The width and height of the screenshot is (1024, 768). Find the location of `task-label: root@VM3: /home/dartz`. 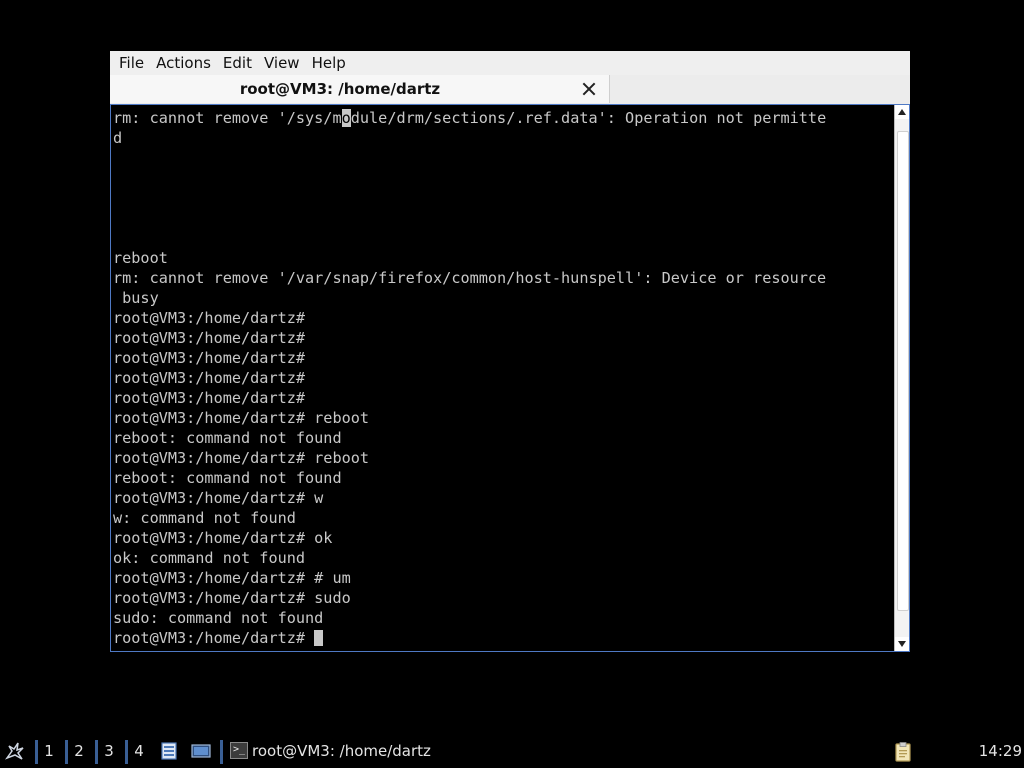

task-label: root@VM3: /home/dartz is located at coordinates (341, 751).